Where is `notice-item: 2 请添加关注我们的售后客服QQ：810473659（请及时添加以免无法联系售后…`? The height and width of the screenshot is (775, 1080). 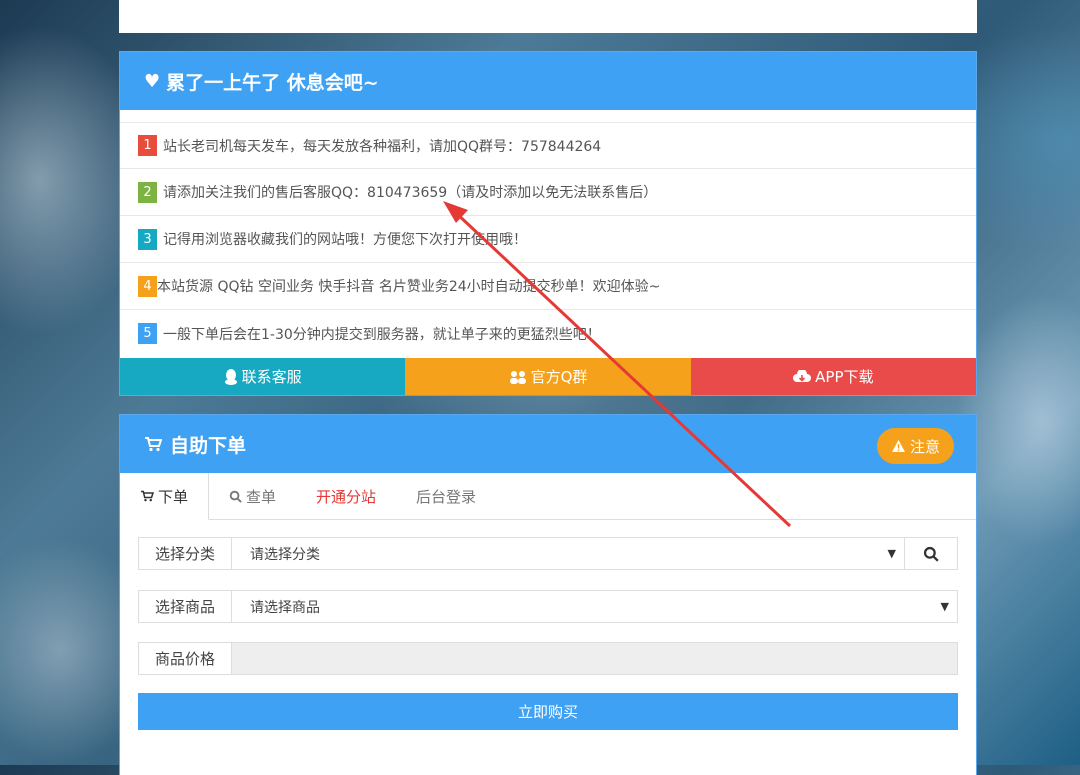 notice-item: 2 请添加关注我们的售后客服QQ：810473659（请及时添加以免无法联系售后… is located at coordinates (548, 192).